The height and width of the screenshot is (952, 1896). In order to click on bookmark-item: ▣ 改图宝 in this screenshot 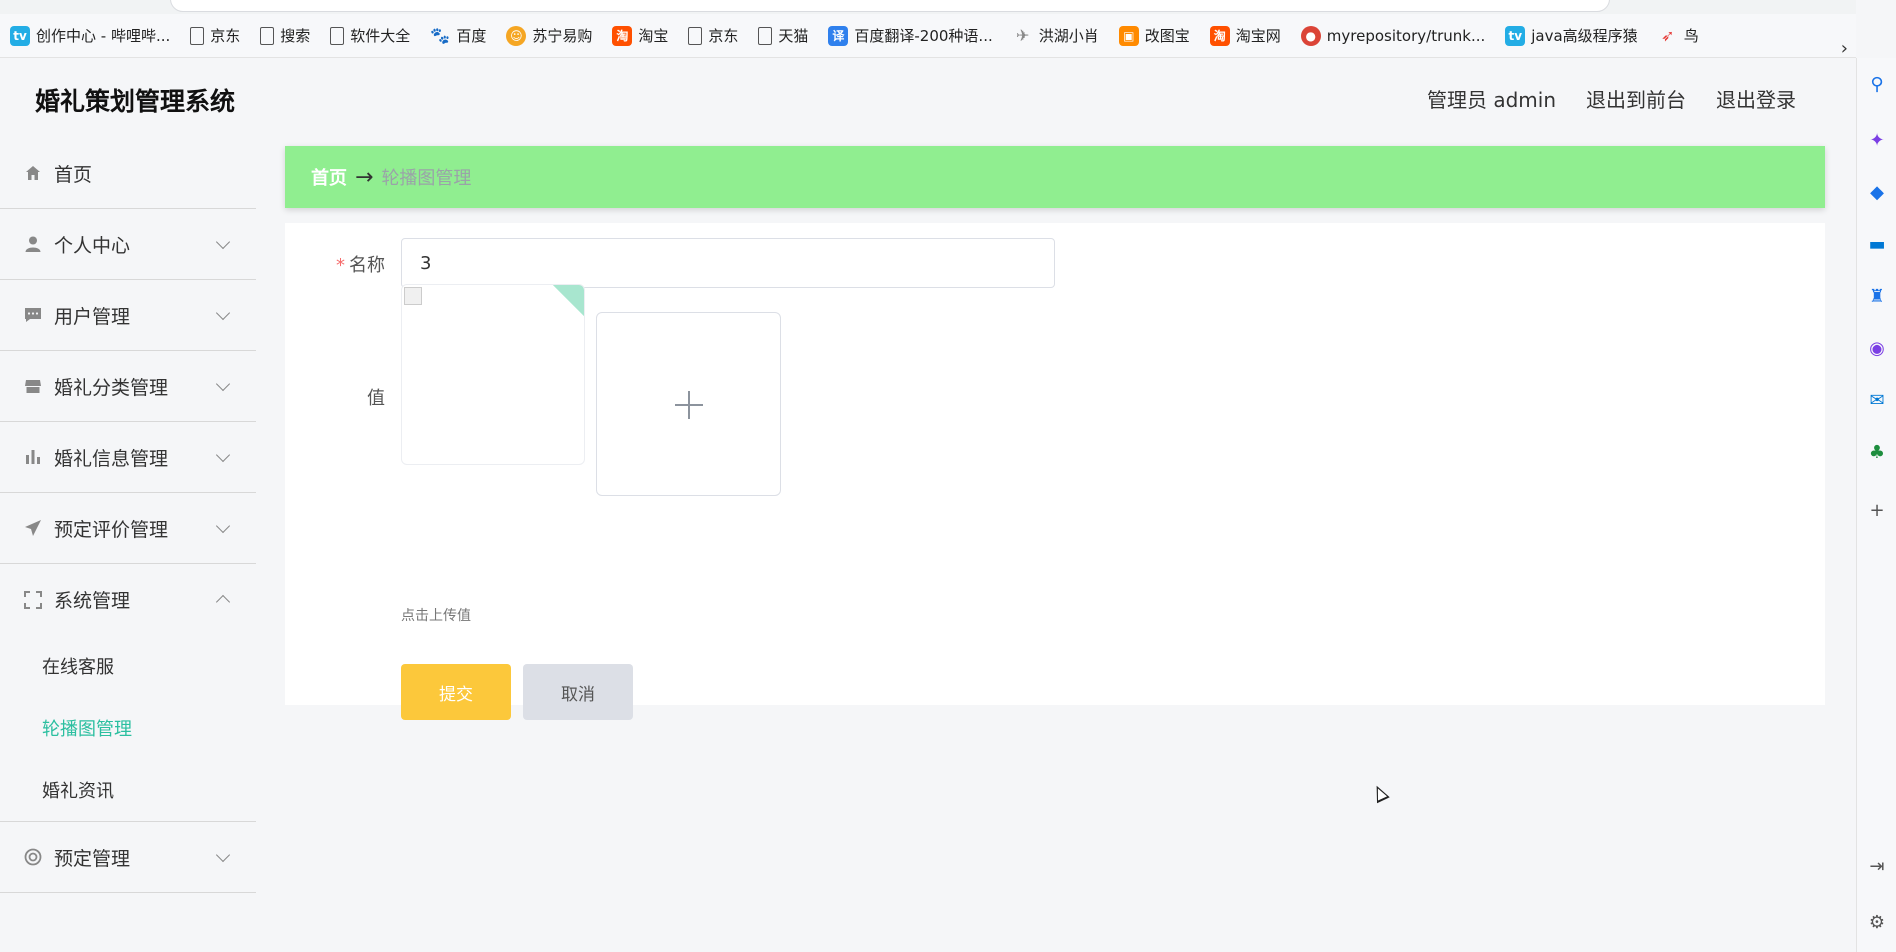, I will do `click(1154, 35)`.